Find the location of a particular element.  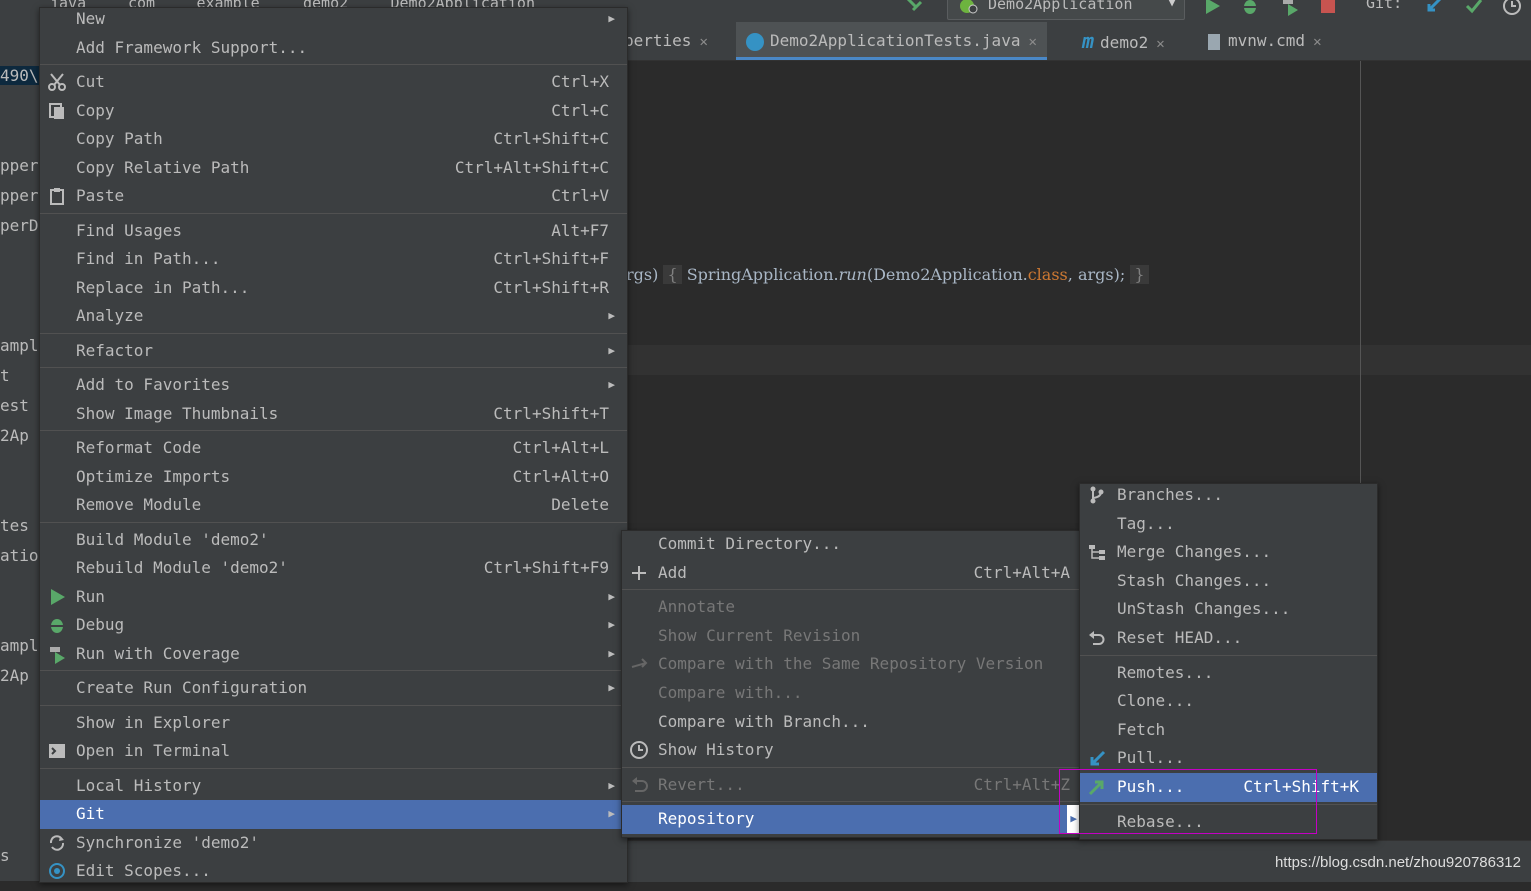

menu-item-build-module-demo2: Build Module 'demo2' is located at coordinates (333, 540).